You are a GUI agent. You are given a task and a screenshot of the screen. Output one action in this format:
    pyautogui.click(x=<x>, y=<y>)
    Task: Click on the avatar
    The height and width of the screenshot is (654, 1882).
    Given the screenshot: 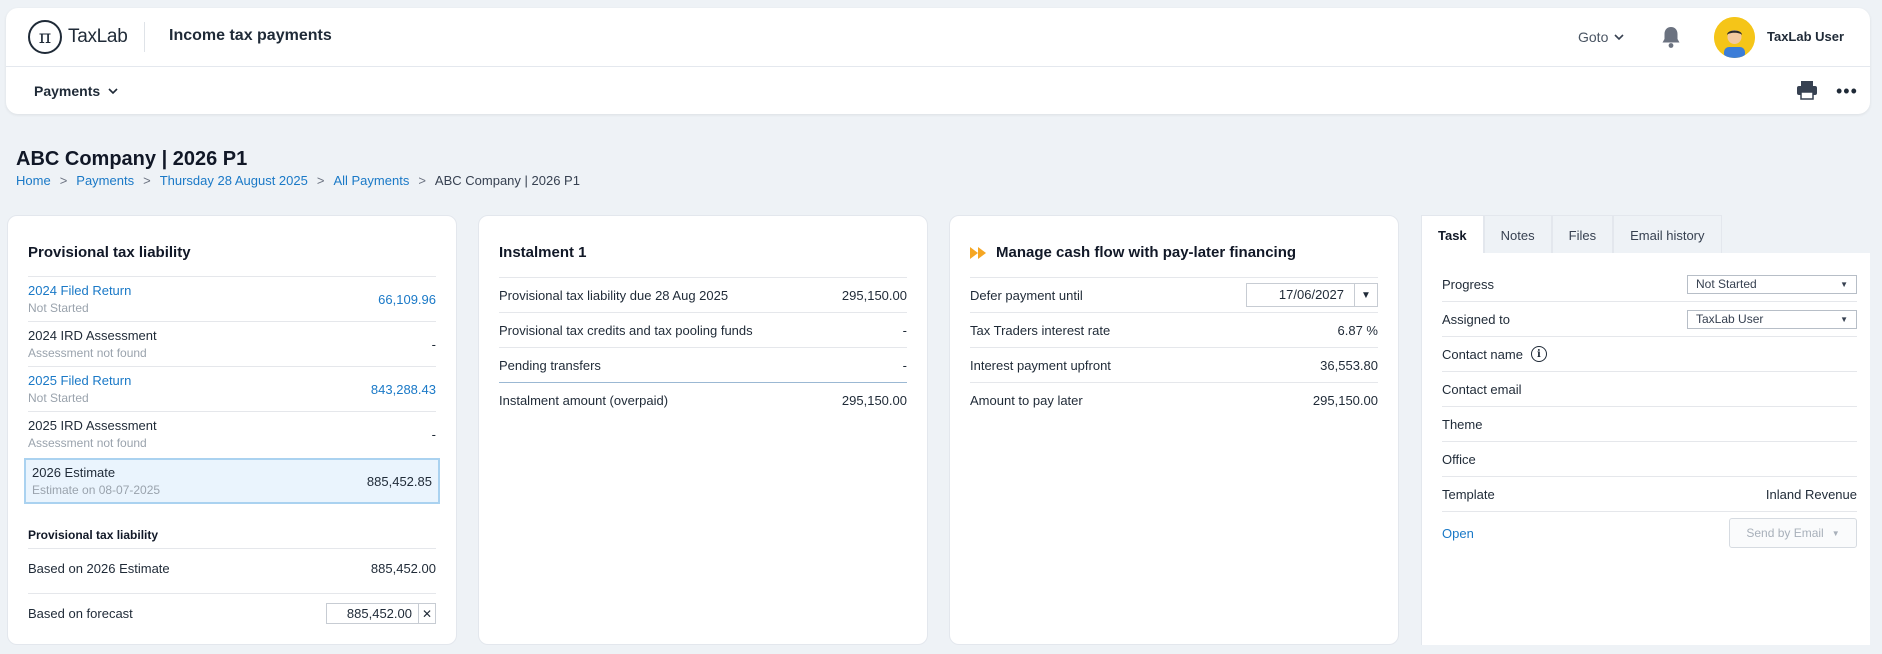 What is the action you would take?
    pyautogui.click(x=1734, y=37)
    